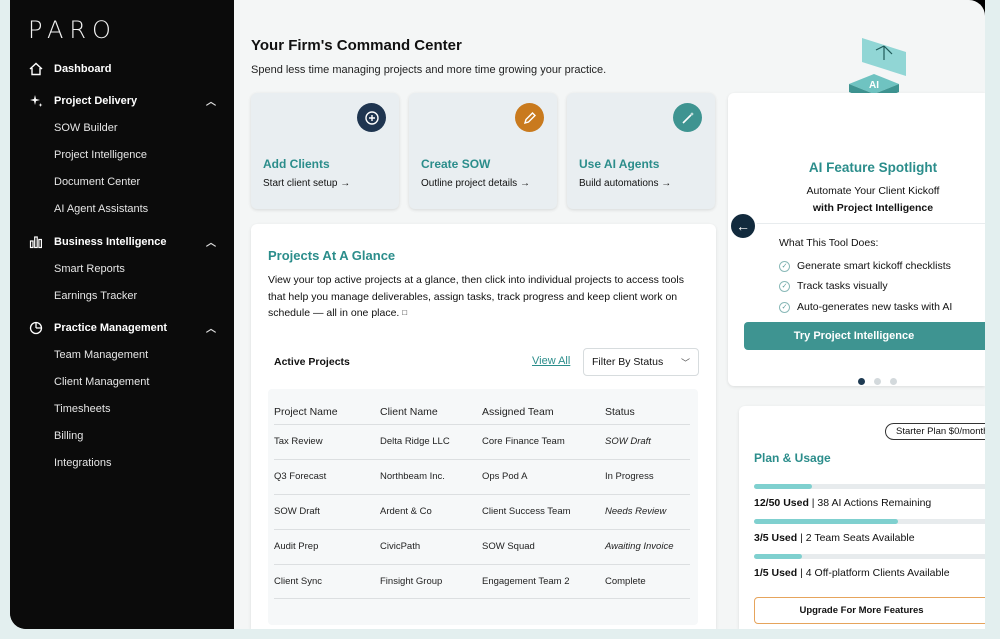  I want to click on feature-text: Auto-generates new tasks with AI, so click(875, 307).